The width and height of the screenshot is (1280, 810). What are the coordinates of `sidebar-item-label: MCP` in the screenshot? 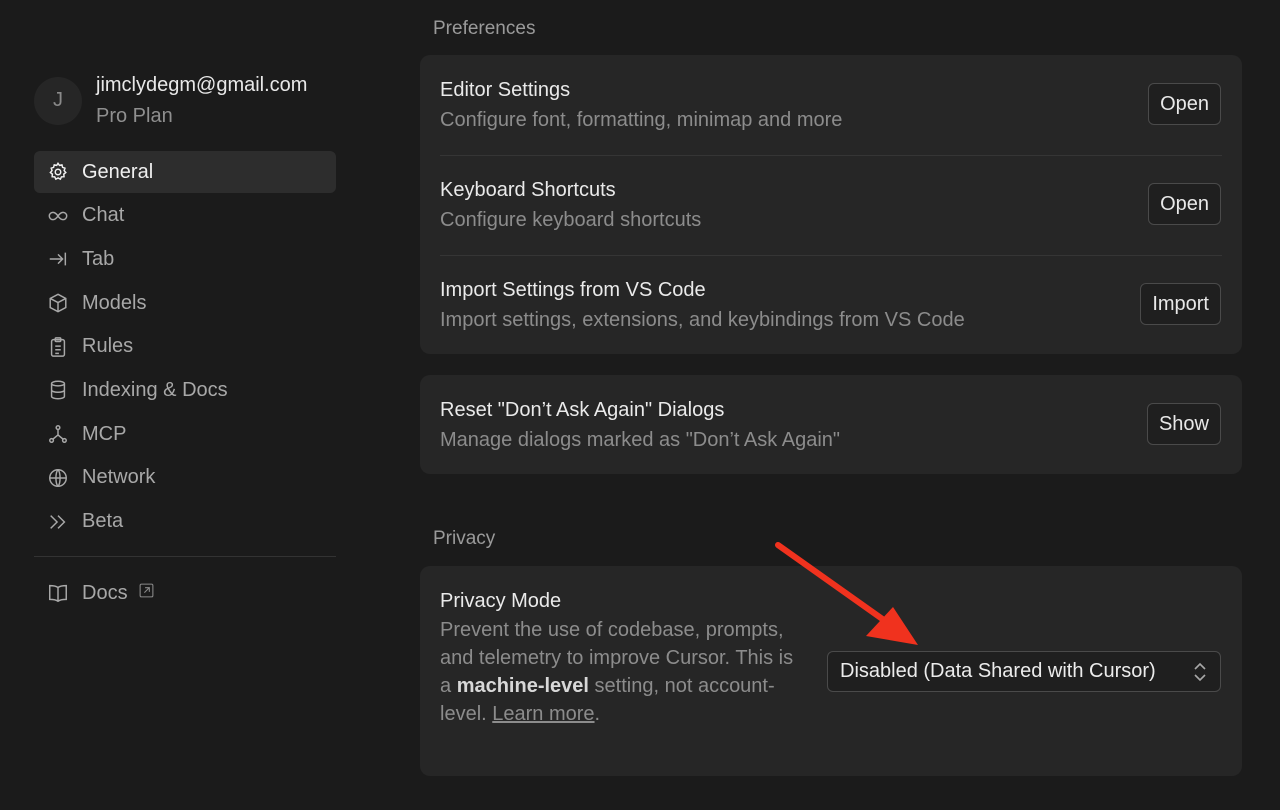 It's located at (104, 433).